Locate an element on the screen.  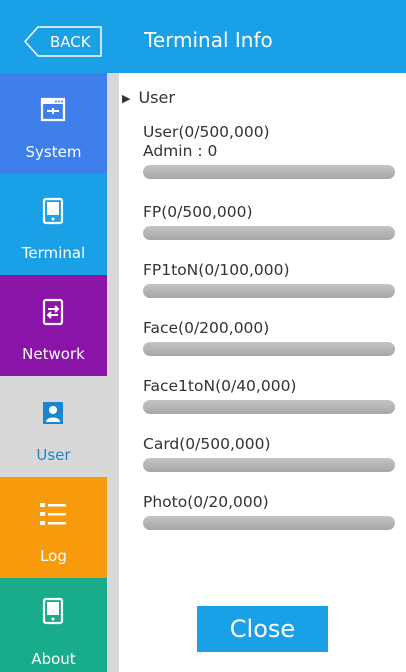
stat-sublabel: Admin : 0 is located at coordinates (180, 151).